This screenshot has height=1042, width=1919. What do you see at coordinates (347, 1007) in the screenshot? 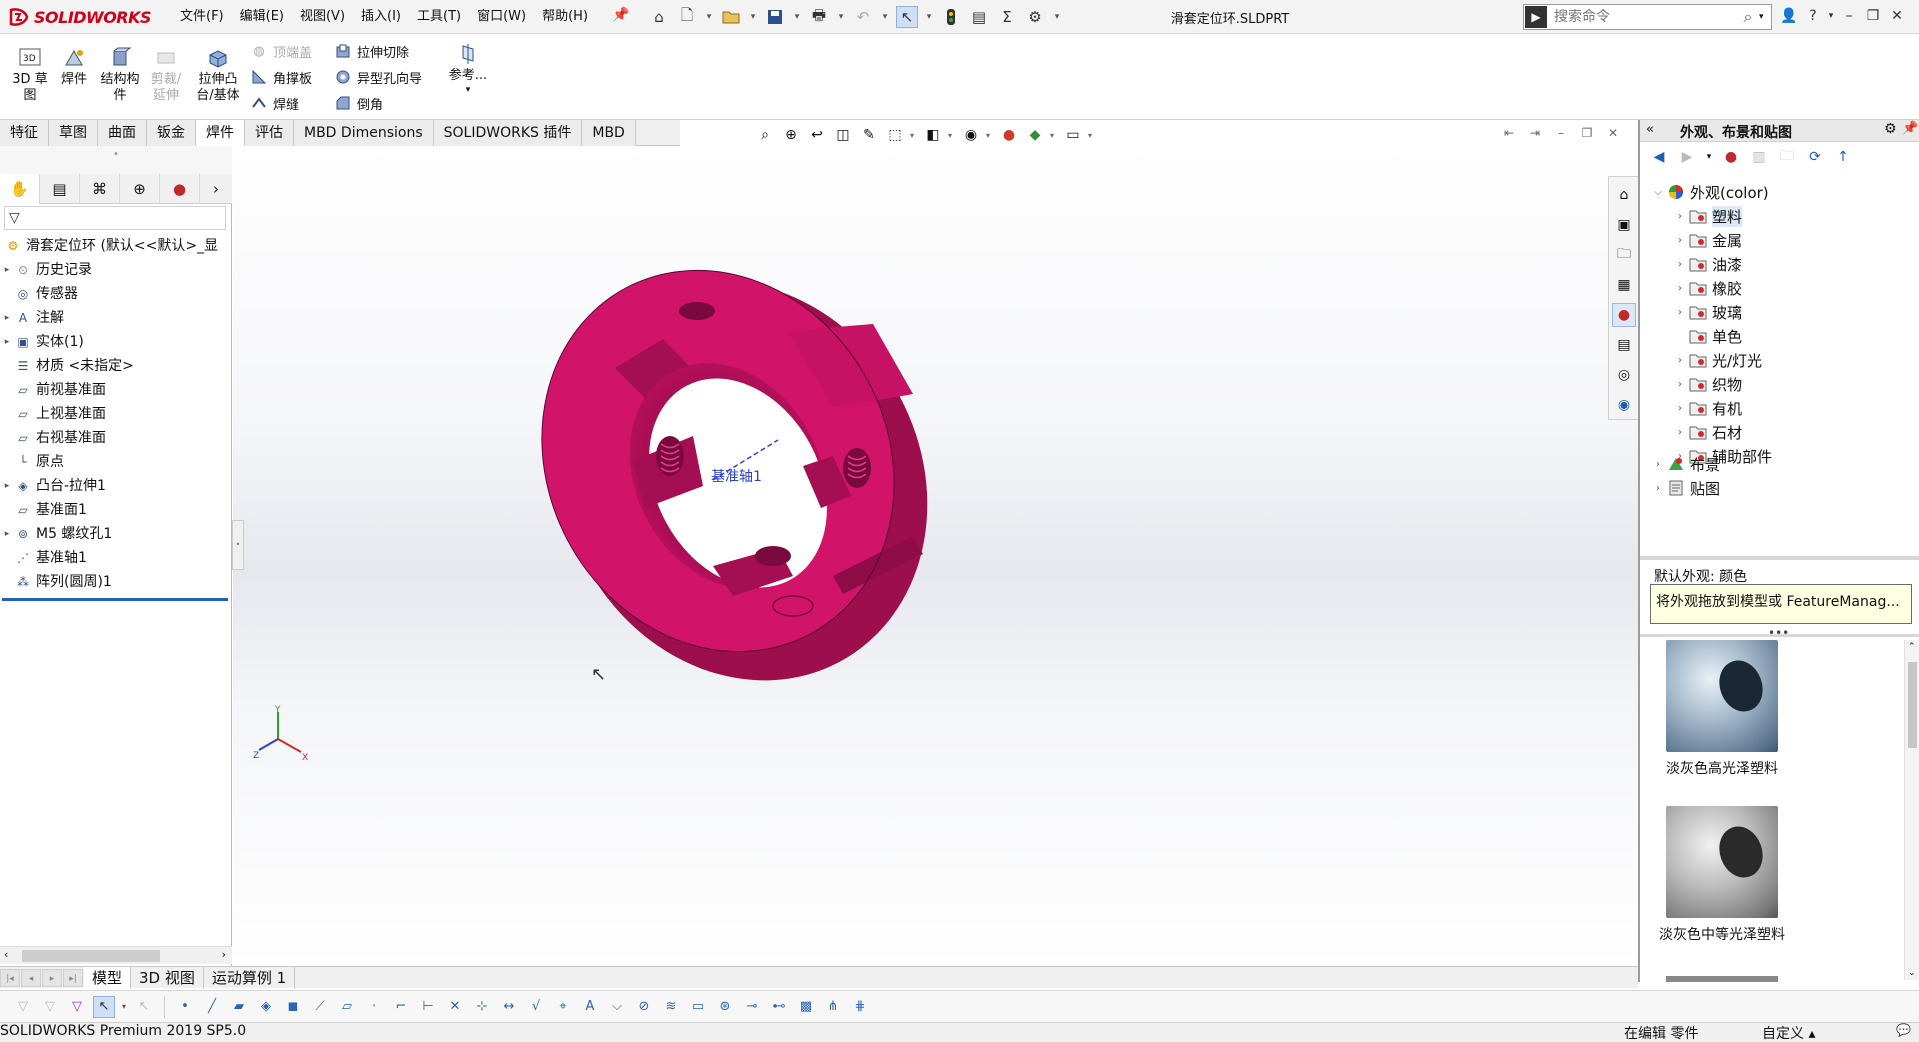
I see `filter-planes-icon: ▱` at bounding box center [347, 1007].